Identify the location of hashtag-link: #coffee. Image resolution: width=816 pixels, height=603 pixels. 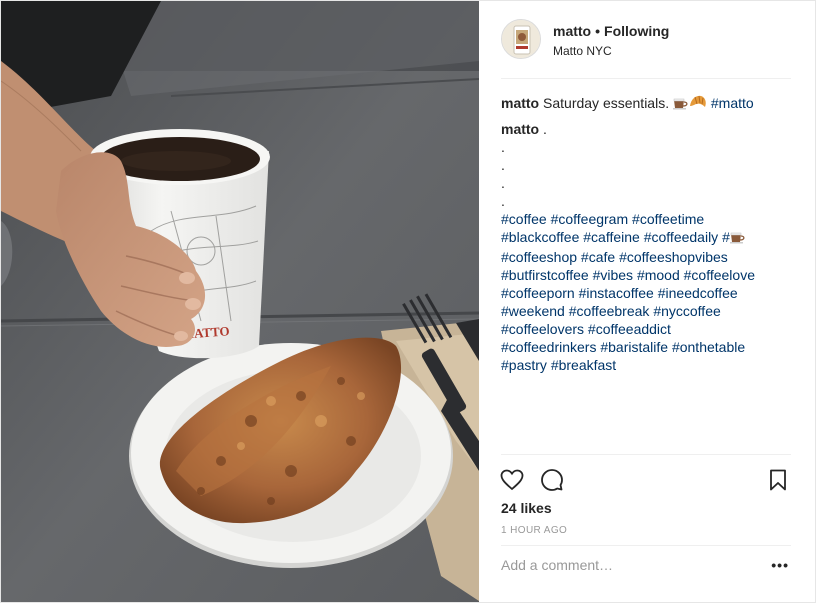
(524, 219).